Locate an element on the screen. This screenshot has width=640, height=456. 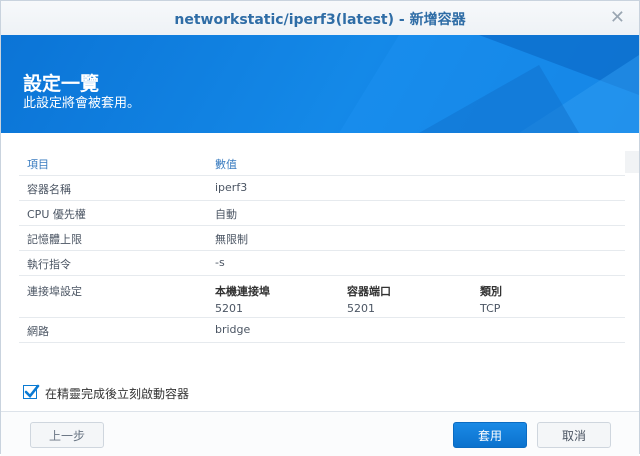
cancel-button: 取消 is located at coordinates (574, 435).